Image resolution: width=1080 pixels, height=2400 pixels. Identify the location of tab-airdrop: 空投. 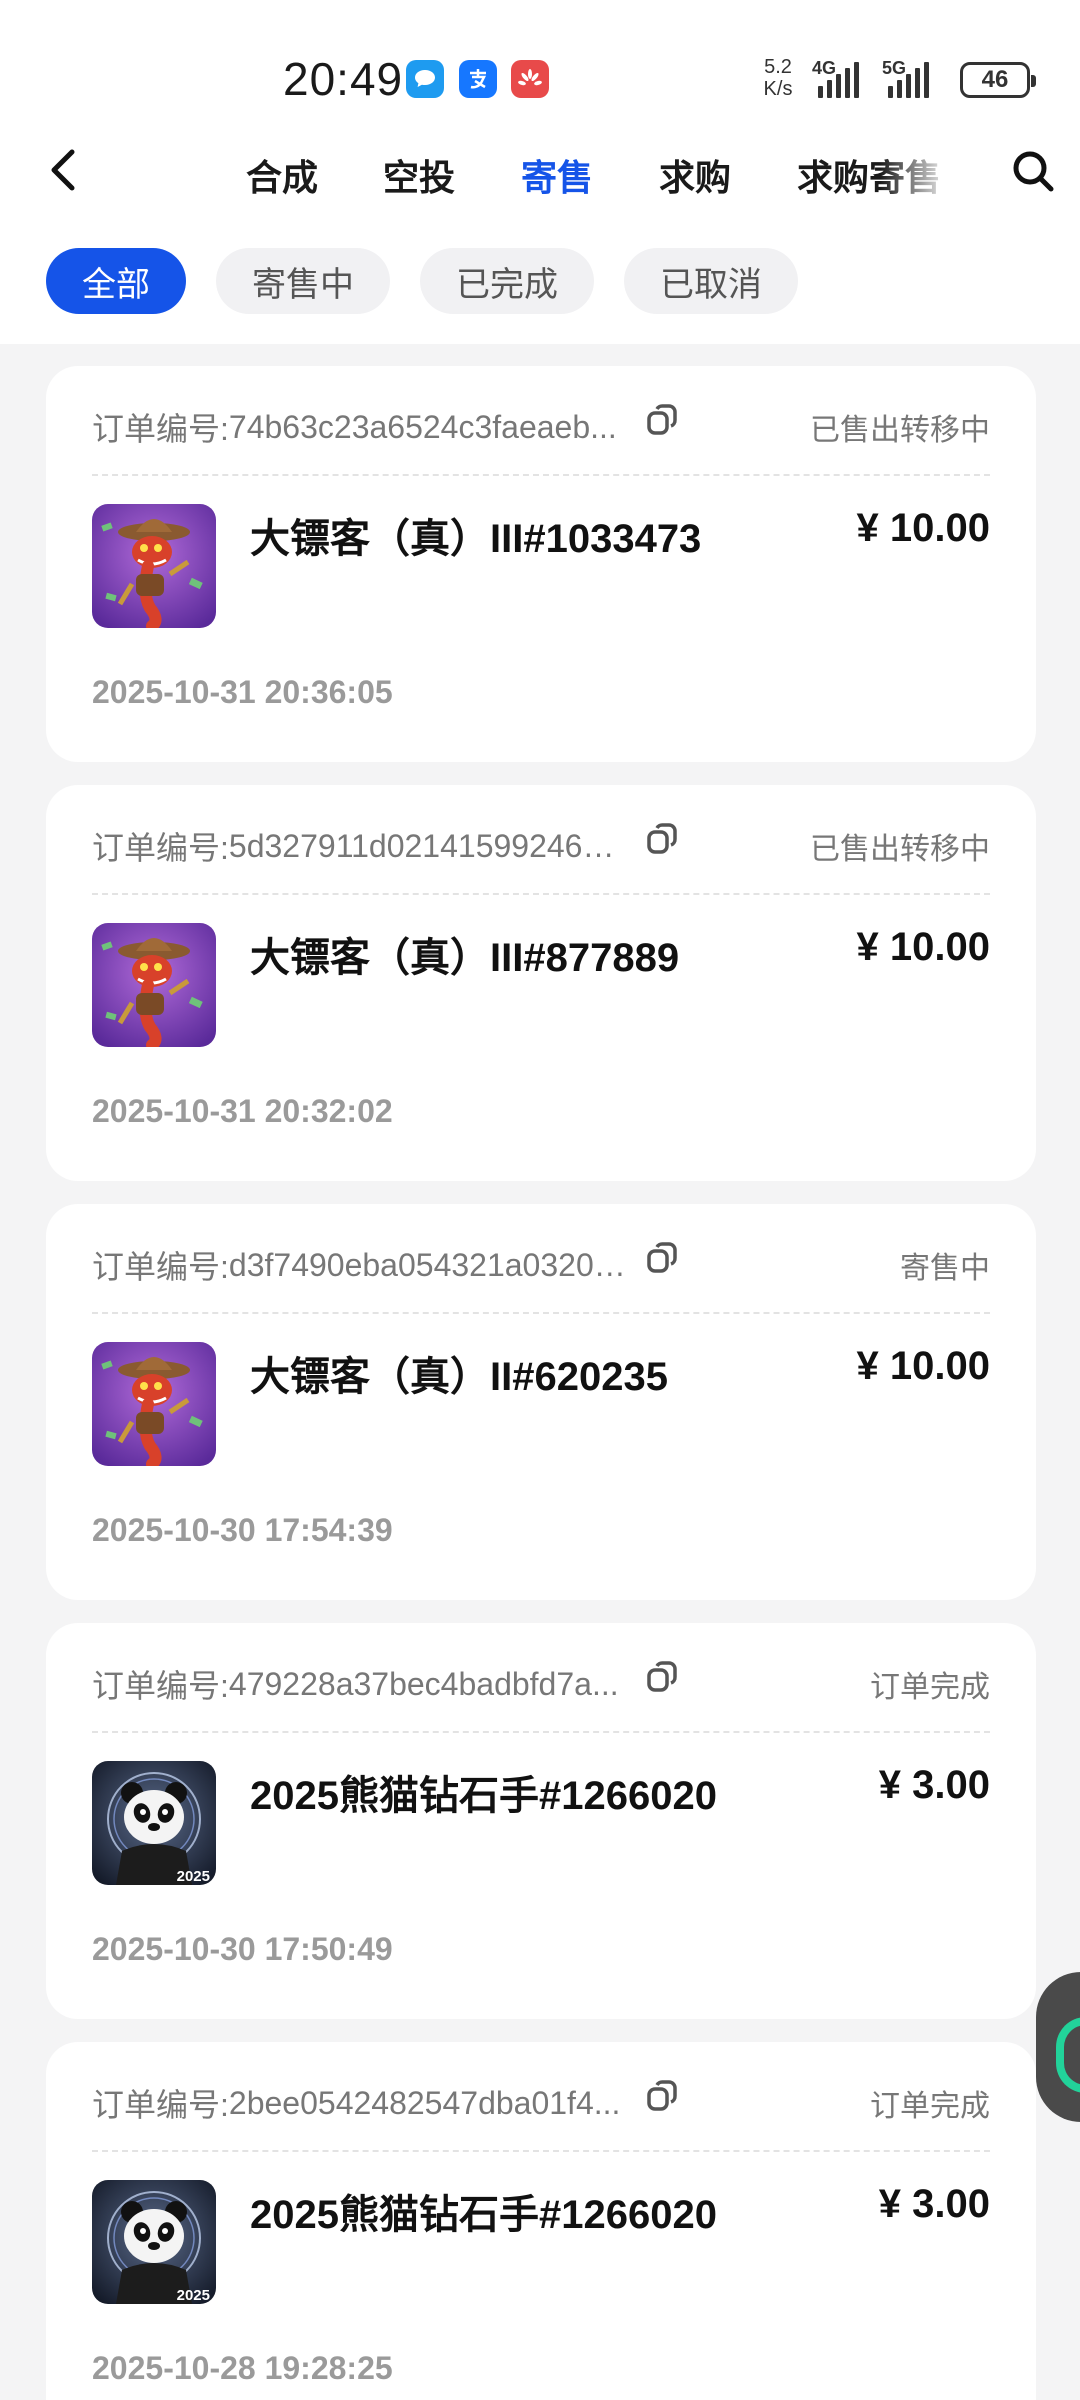
(419, 178).